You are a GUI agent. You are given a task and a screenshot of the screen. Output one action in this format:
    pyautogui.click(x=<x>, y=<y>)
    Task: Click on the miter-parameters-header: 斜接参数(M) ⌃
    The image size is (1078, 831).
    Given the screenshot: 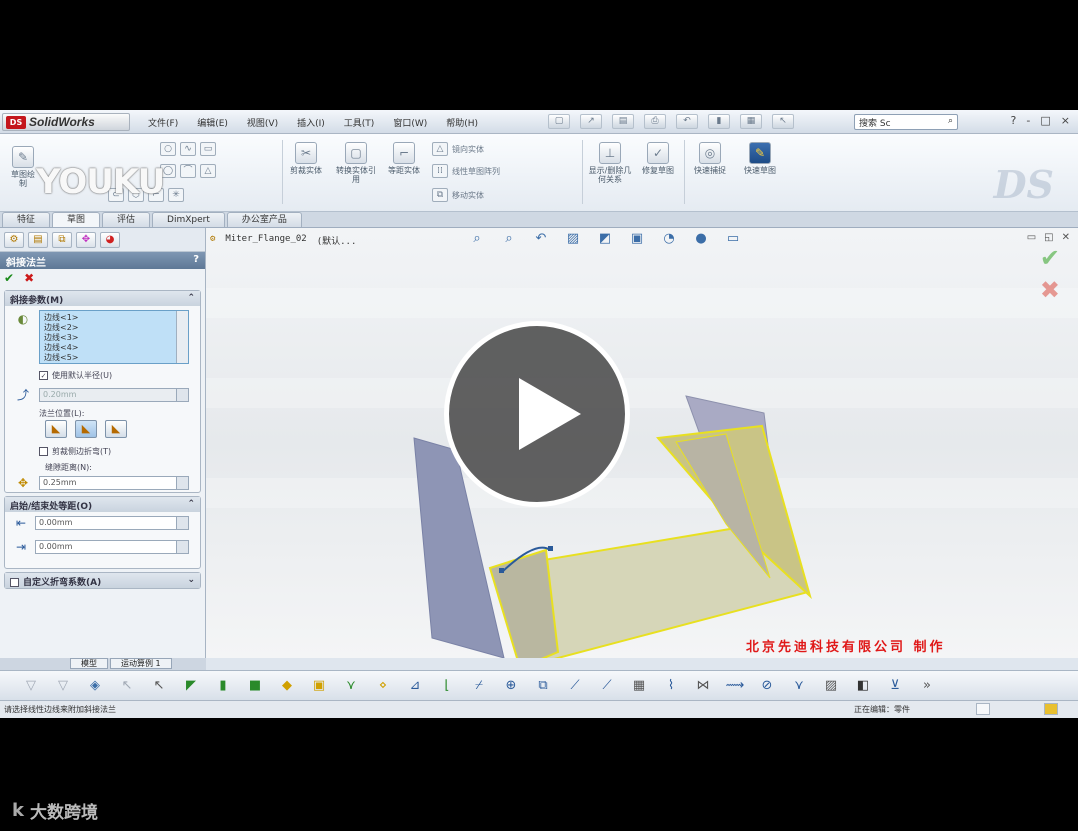 What is the action you would take?
    pyautogui.click(x=102, y=298)
    